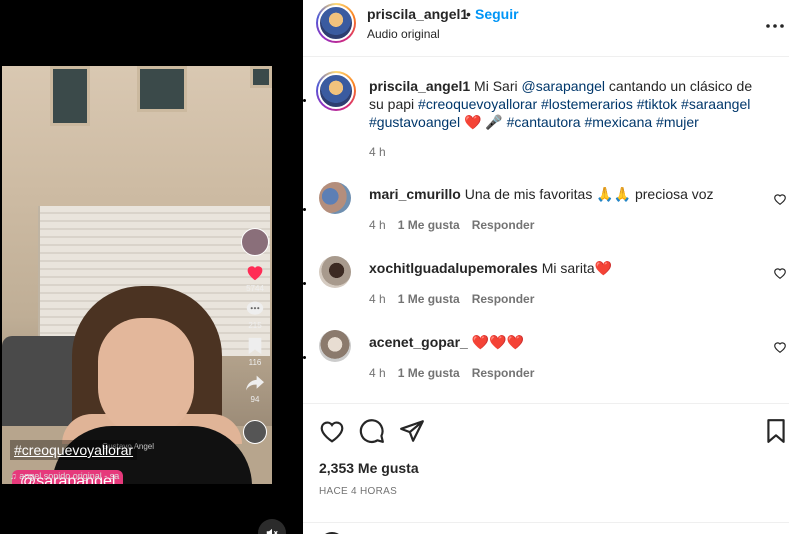 This screenshot has height=534, width=789. I want to click on commenter-username: xochitlguadalupemorales, so click(453, 268).